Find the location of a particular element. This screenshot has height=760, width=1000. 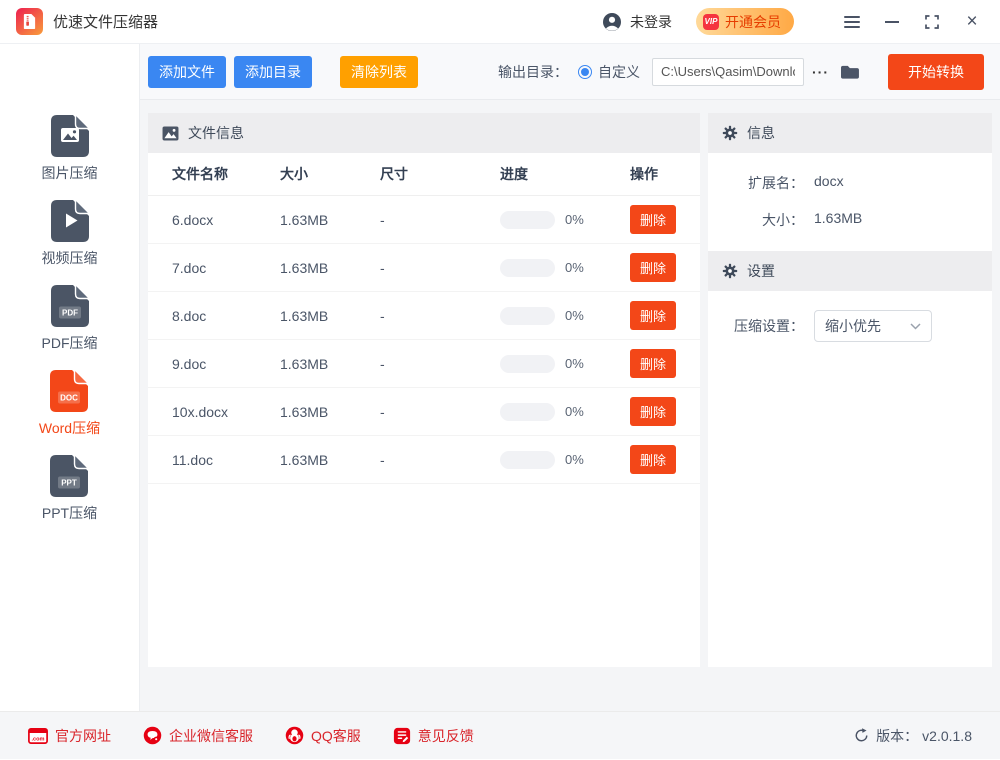

compression-setting-select: 缩小优先 is located at coordinates (873, 326).